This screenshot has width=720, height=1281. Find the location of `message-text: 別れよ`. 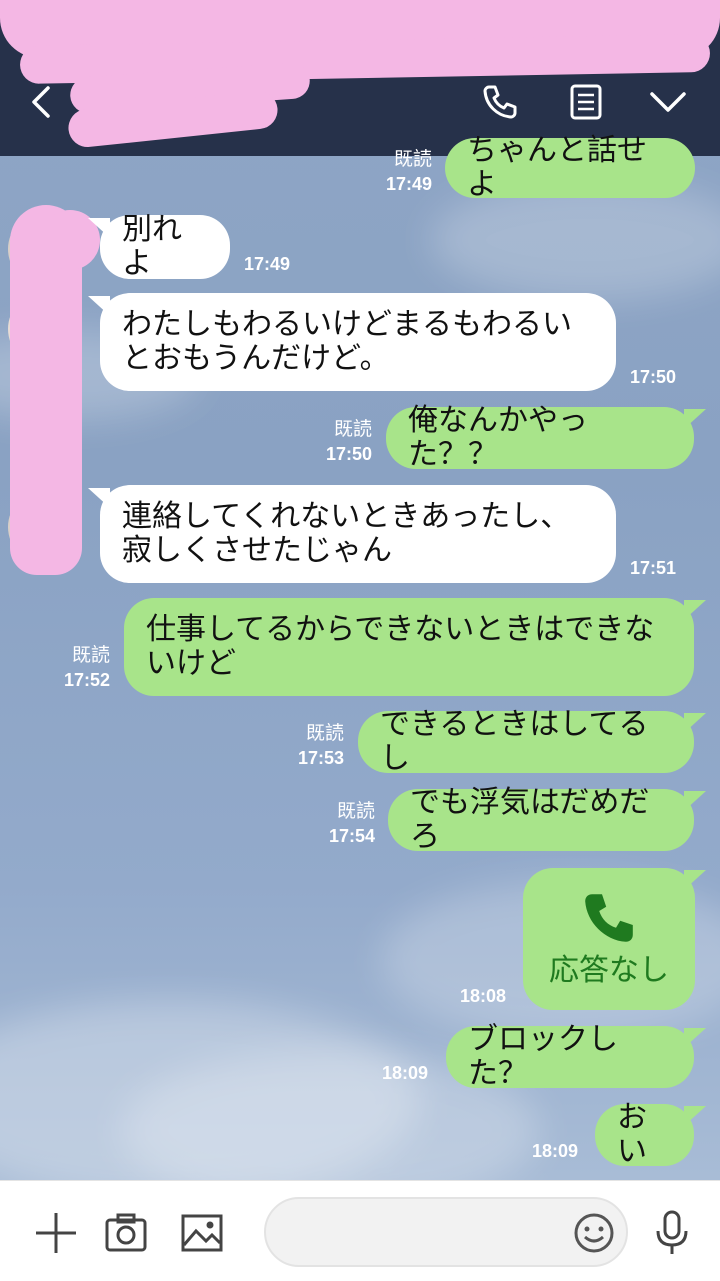

message-text: 別れよ is located at coordinates (152, 246).